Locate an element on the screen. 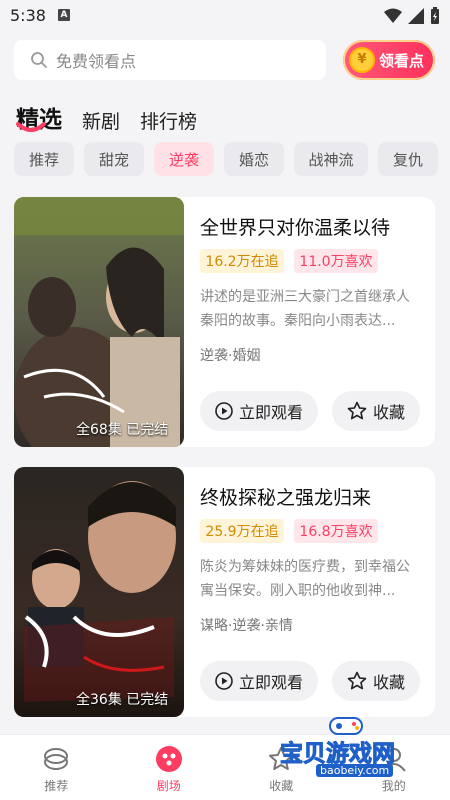  battery-icon is located at coordinates (435, 15).